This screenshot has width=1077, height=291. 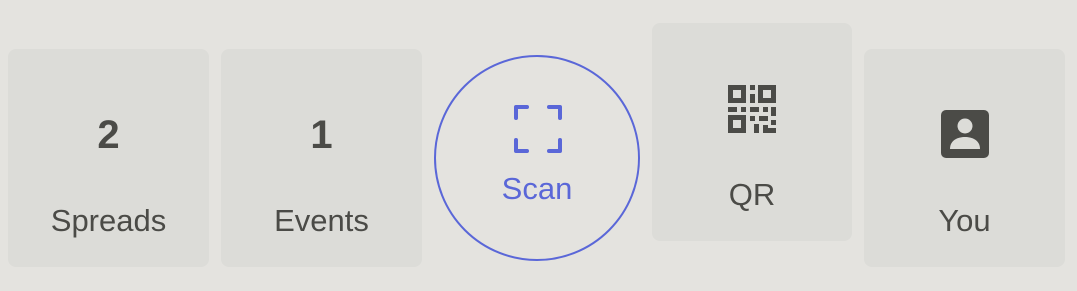 What do you see at coordinates (321, 135) in the screenshot?
I see `events-count: 1` at bounding box center [321, 135].